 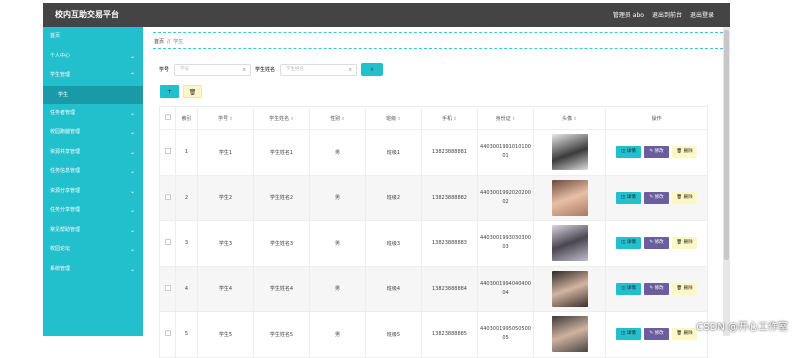 I want to click on sidebar-item-forum: 校园论坛⌄, so click(x=93, y=250).